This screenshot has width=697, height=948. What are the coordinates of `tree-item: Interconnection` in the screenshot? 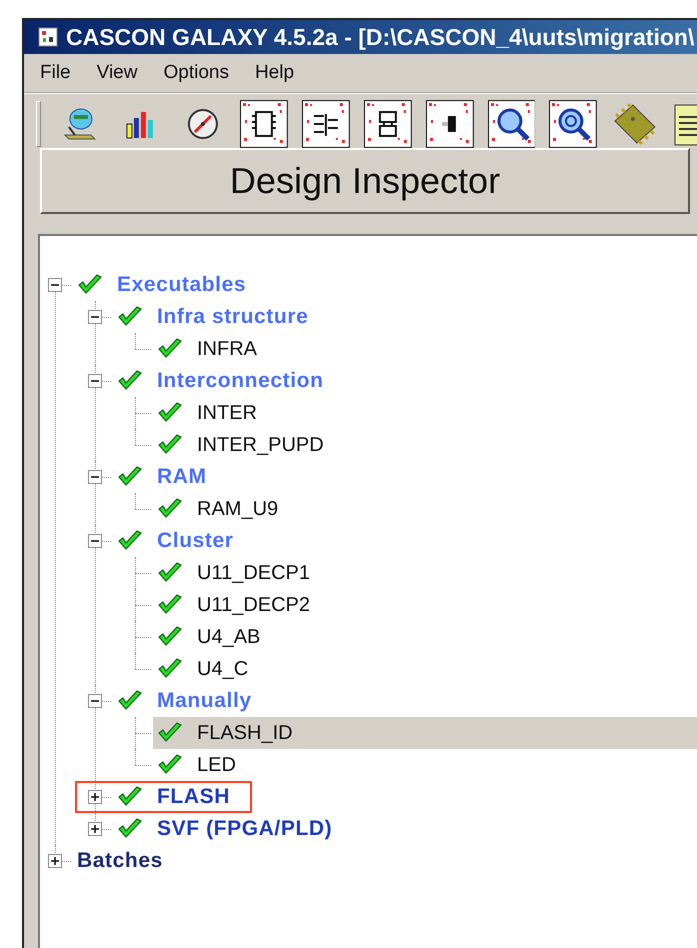 It's located at (224, 381).